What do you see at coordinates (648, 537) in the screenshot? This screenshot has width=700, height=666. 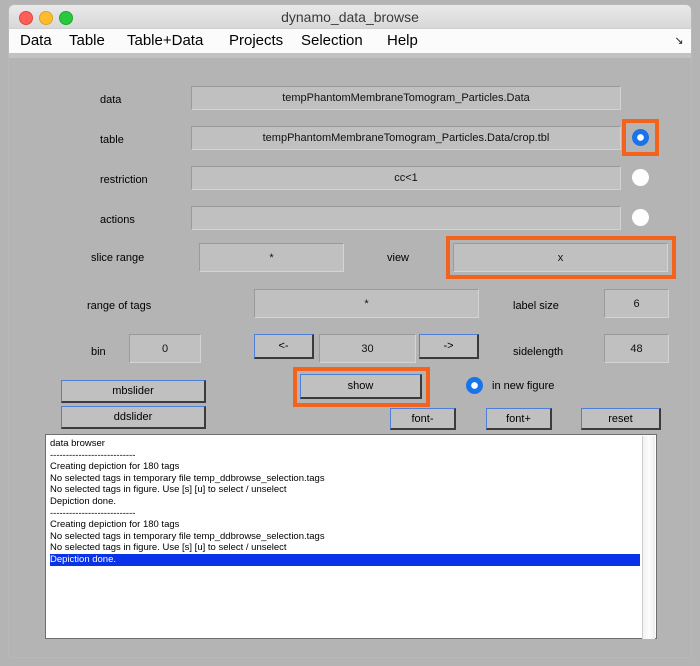 I see `log-scrollbar` at bounding box center [648, 537].